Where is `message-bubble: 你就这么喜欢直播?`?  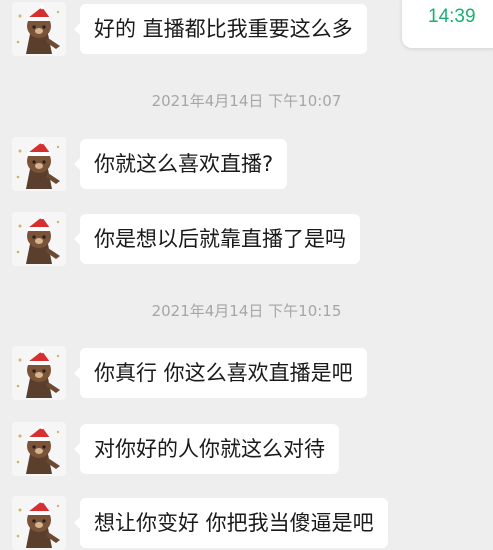 message-bubble: 你就这么喜欢直播? is located at coordinates (180, 164).